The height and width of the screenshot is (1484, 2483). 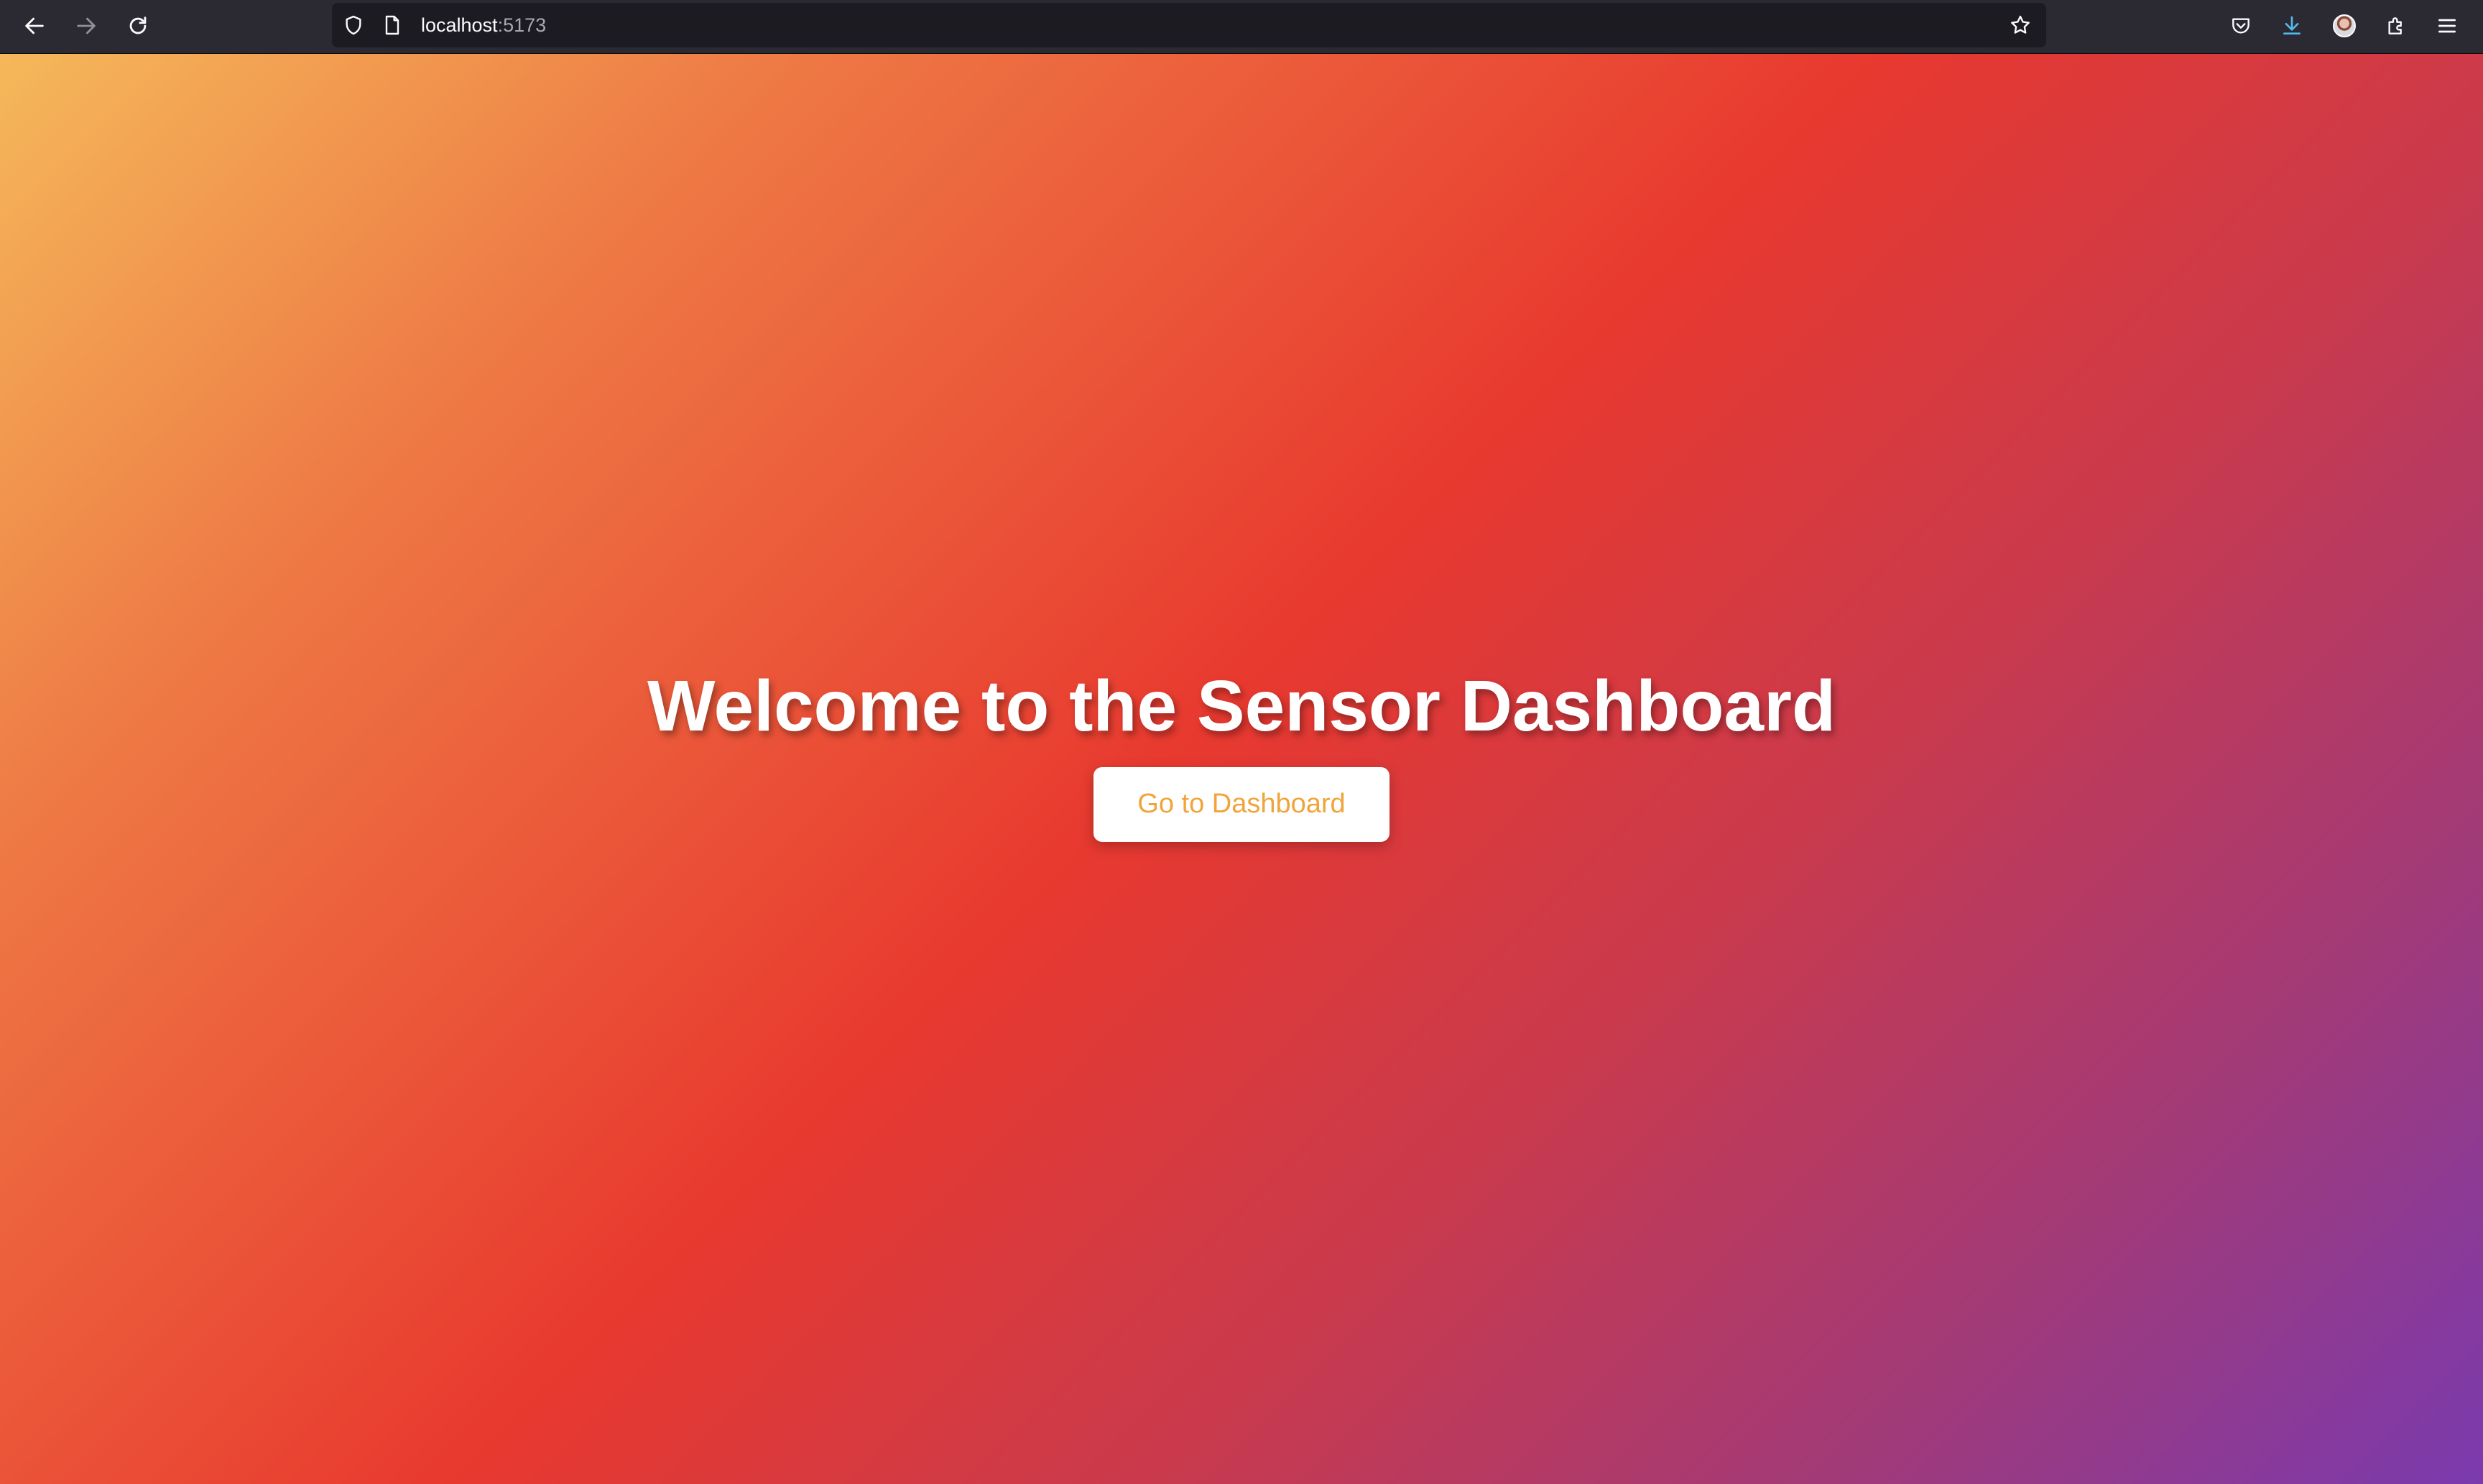 I want to click on app-menu-button, so click(x=2447, y=26).